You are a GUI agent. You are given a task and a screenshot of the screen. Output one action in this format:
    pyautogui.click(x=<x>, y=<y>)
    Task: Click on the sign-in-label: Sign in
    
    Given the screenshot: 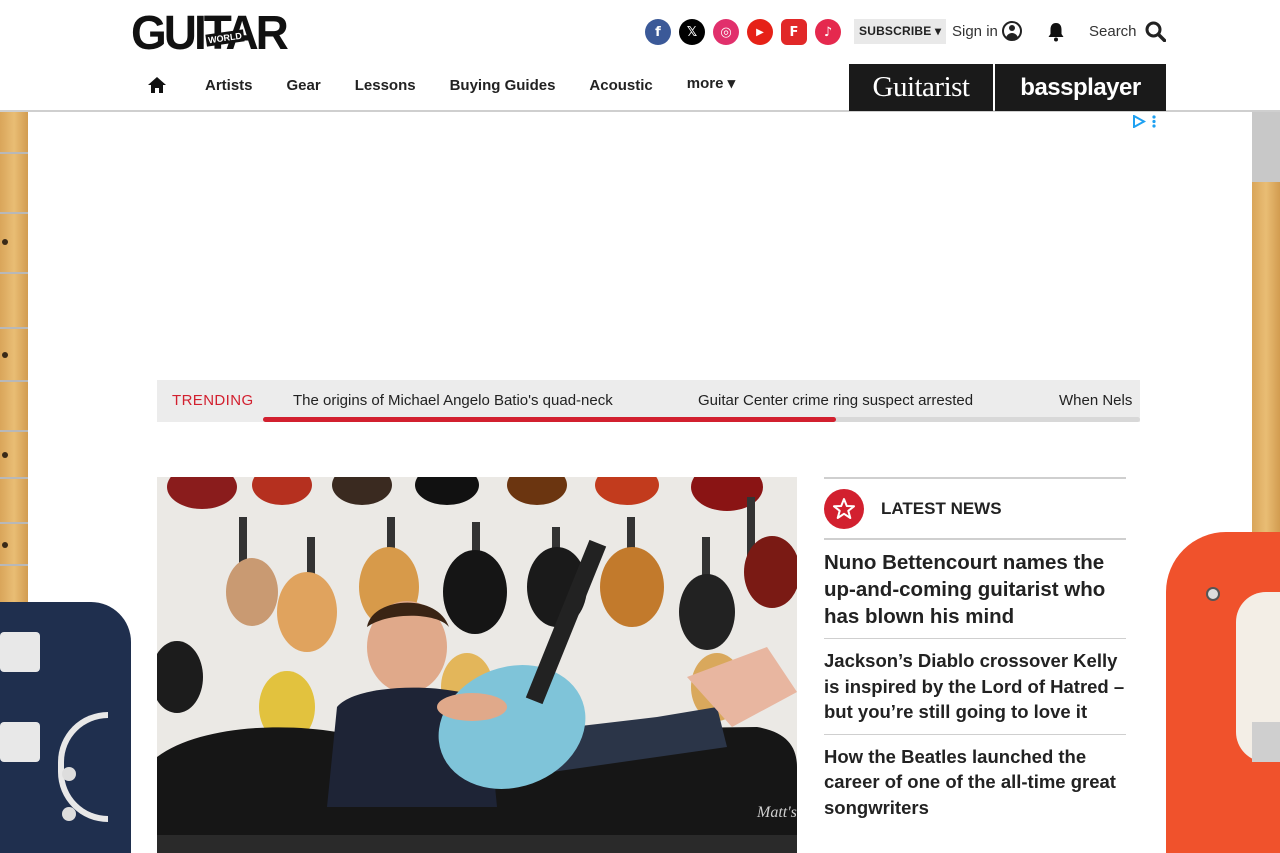 What is the action you would take?
    pyautogui.click(x=975, y=31)
    